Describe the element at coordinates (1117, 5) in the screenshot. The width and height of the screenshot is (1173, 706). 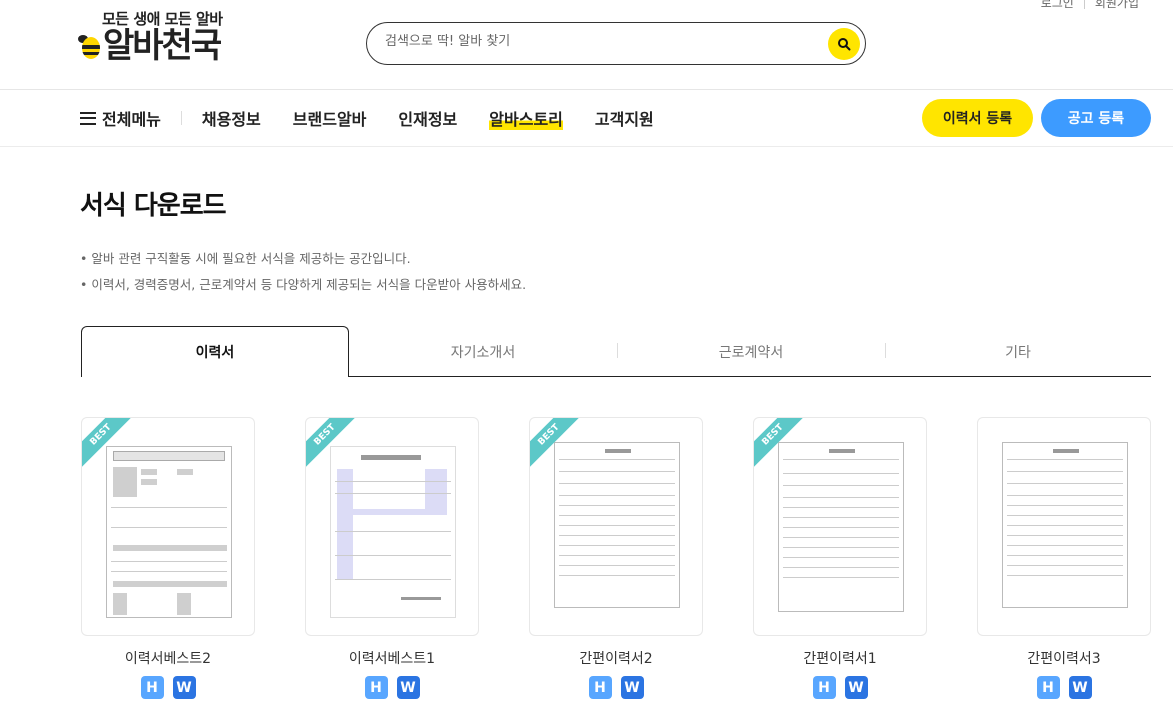
I see `signup-link: 회원가입` at that location.